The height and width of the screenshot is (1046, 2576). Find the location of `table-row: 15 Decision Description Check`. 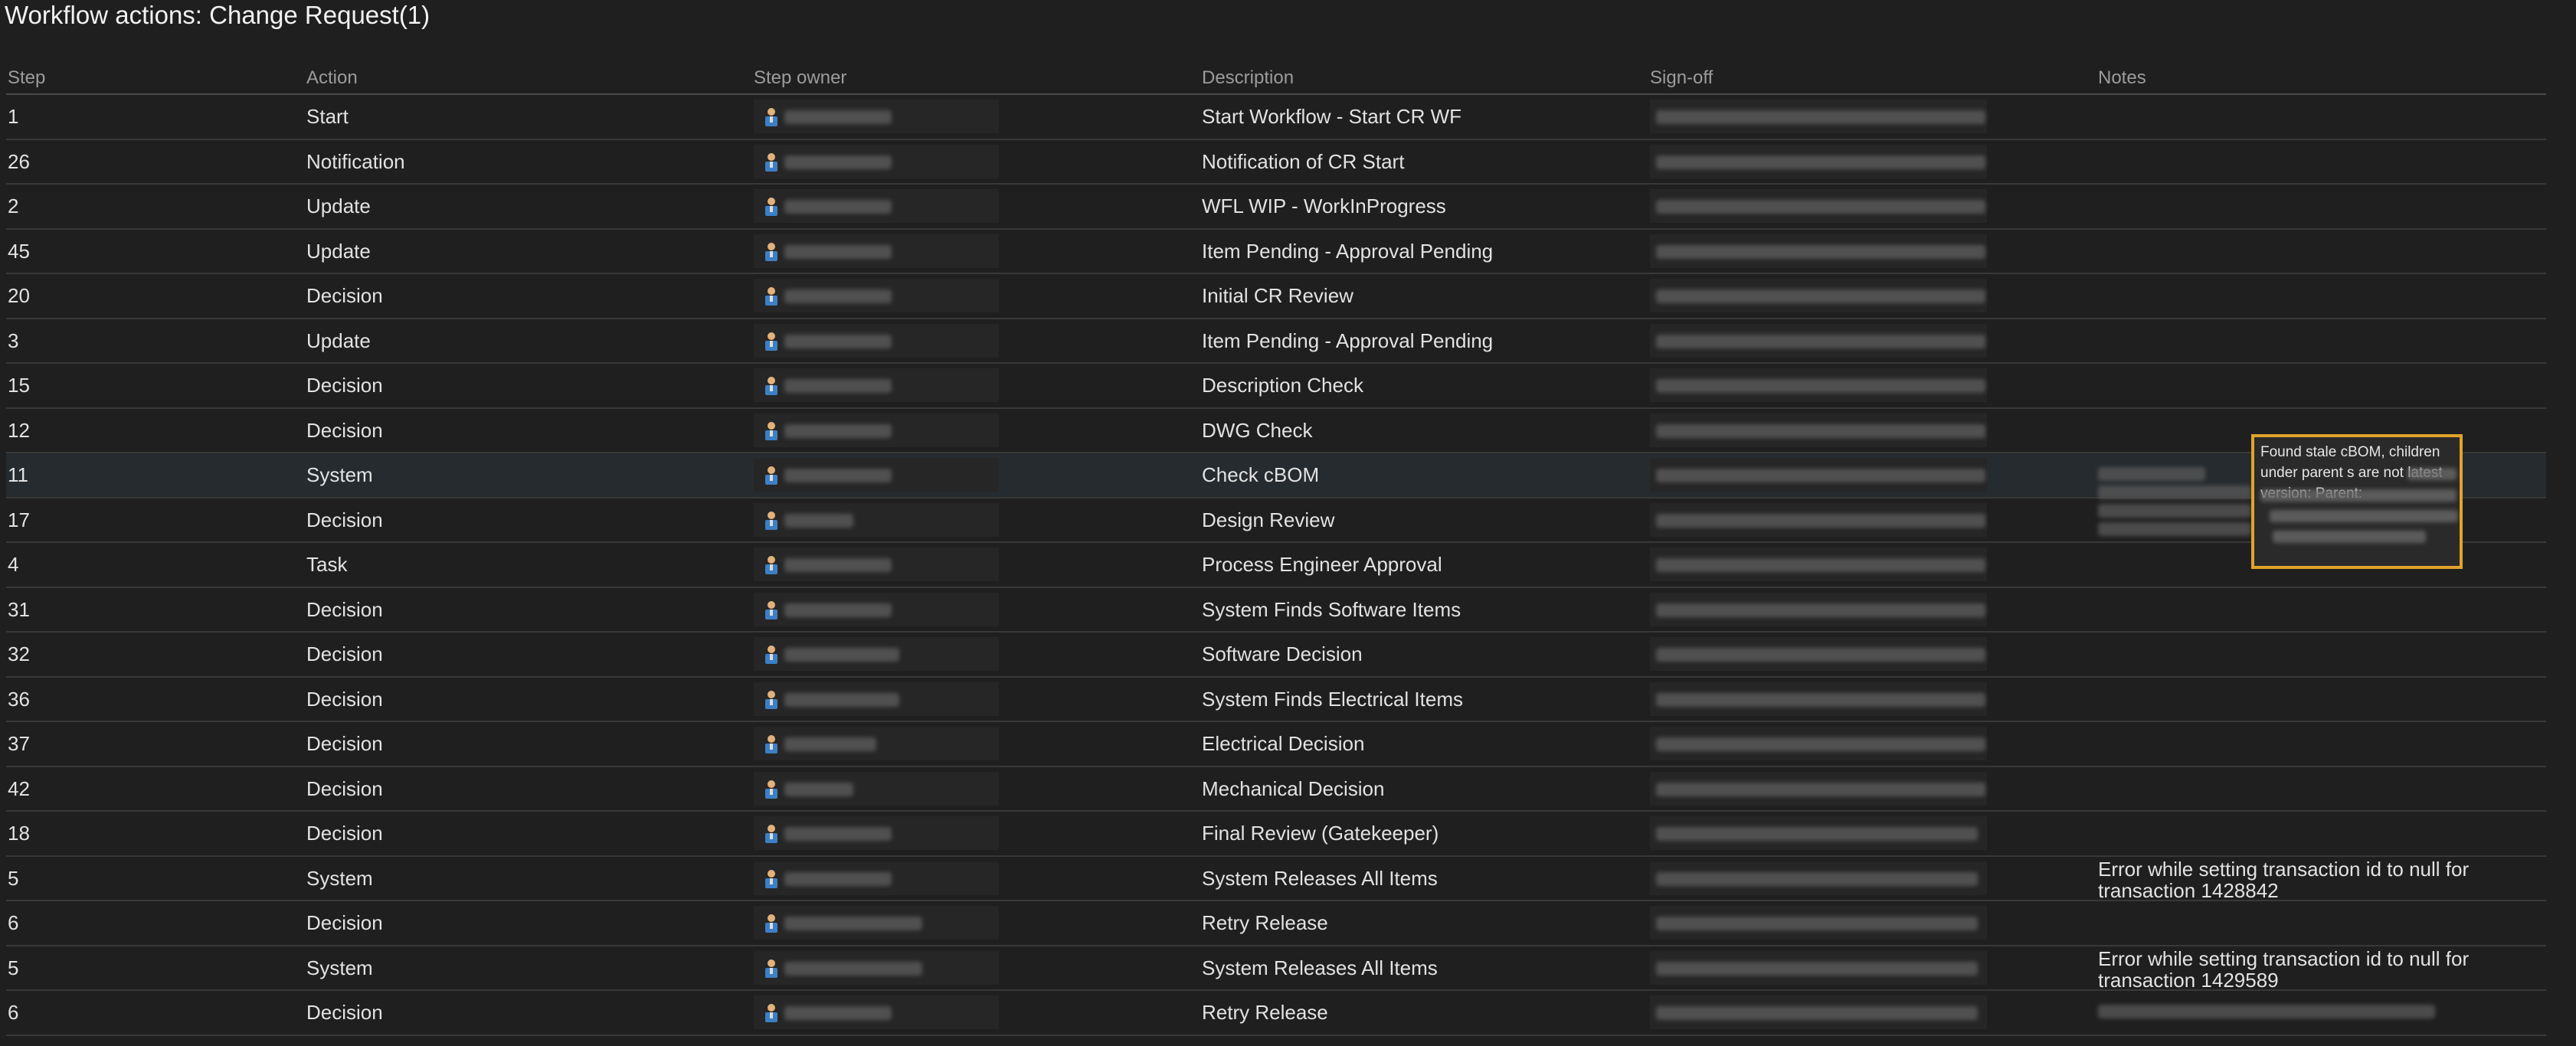

table-row: 15 Decision Description Check is located at coordinates (1276, 386).